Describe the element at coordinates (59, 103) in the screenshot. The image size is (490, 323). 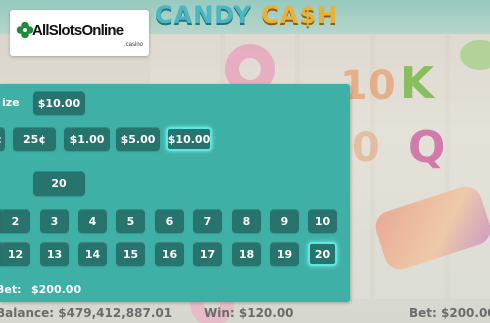
I see `coin-size-display: $10.00` at that location.